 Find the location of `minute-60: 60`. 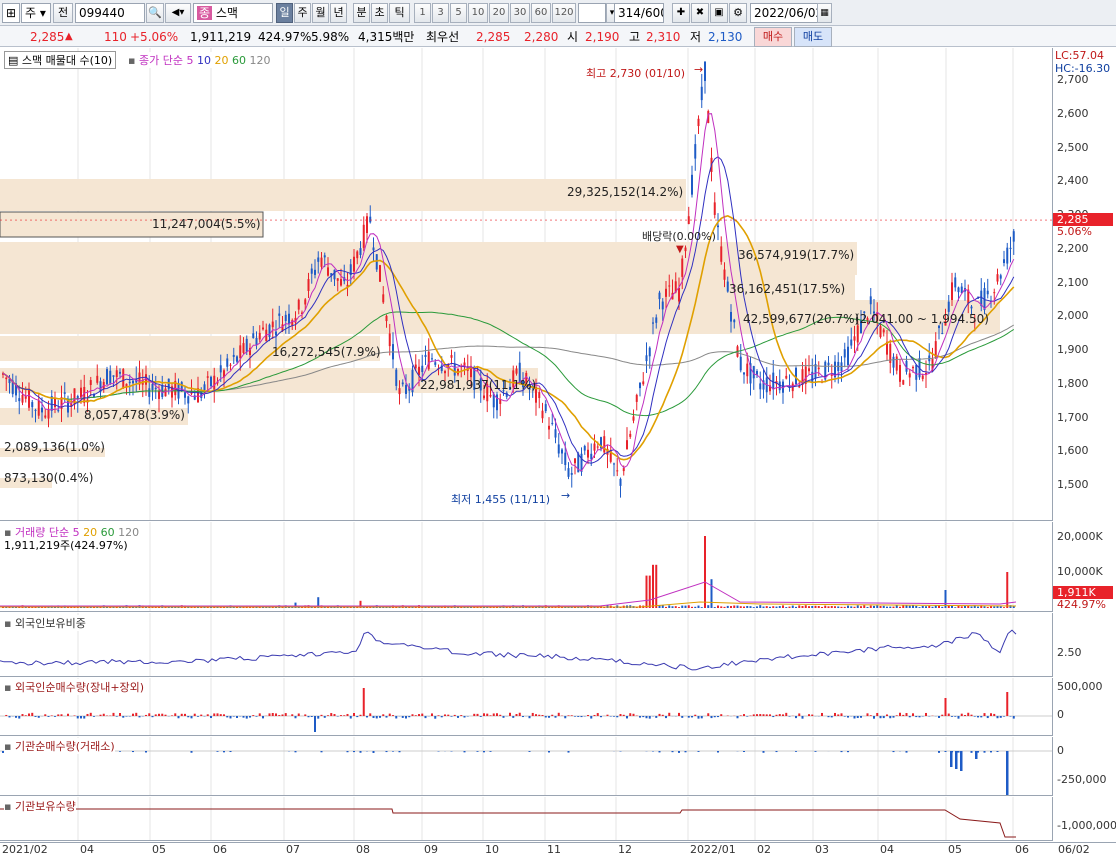

minute-60: 60 is located at coordinates (541, 13).